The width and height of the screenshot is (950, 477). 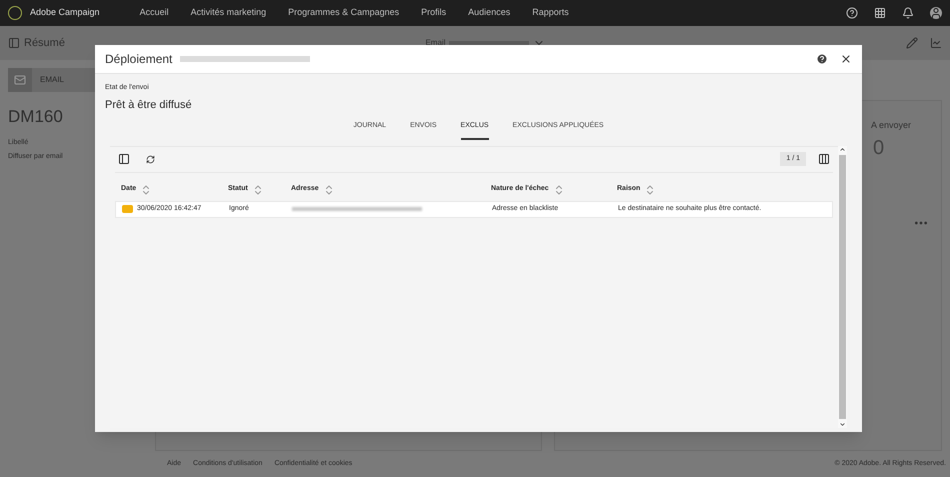 I want to click on delivery-type: Email, so click(x=435, y=43).